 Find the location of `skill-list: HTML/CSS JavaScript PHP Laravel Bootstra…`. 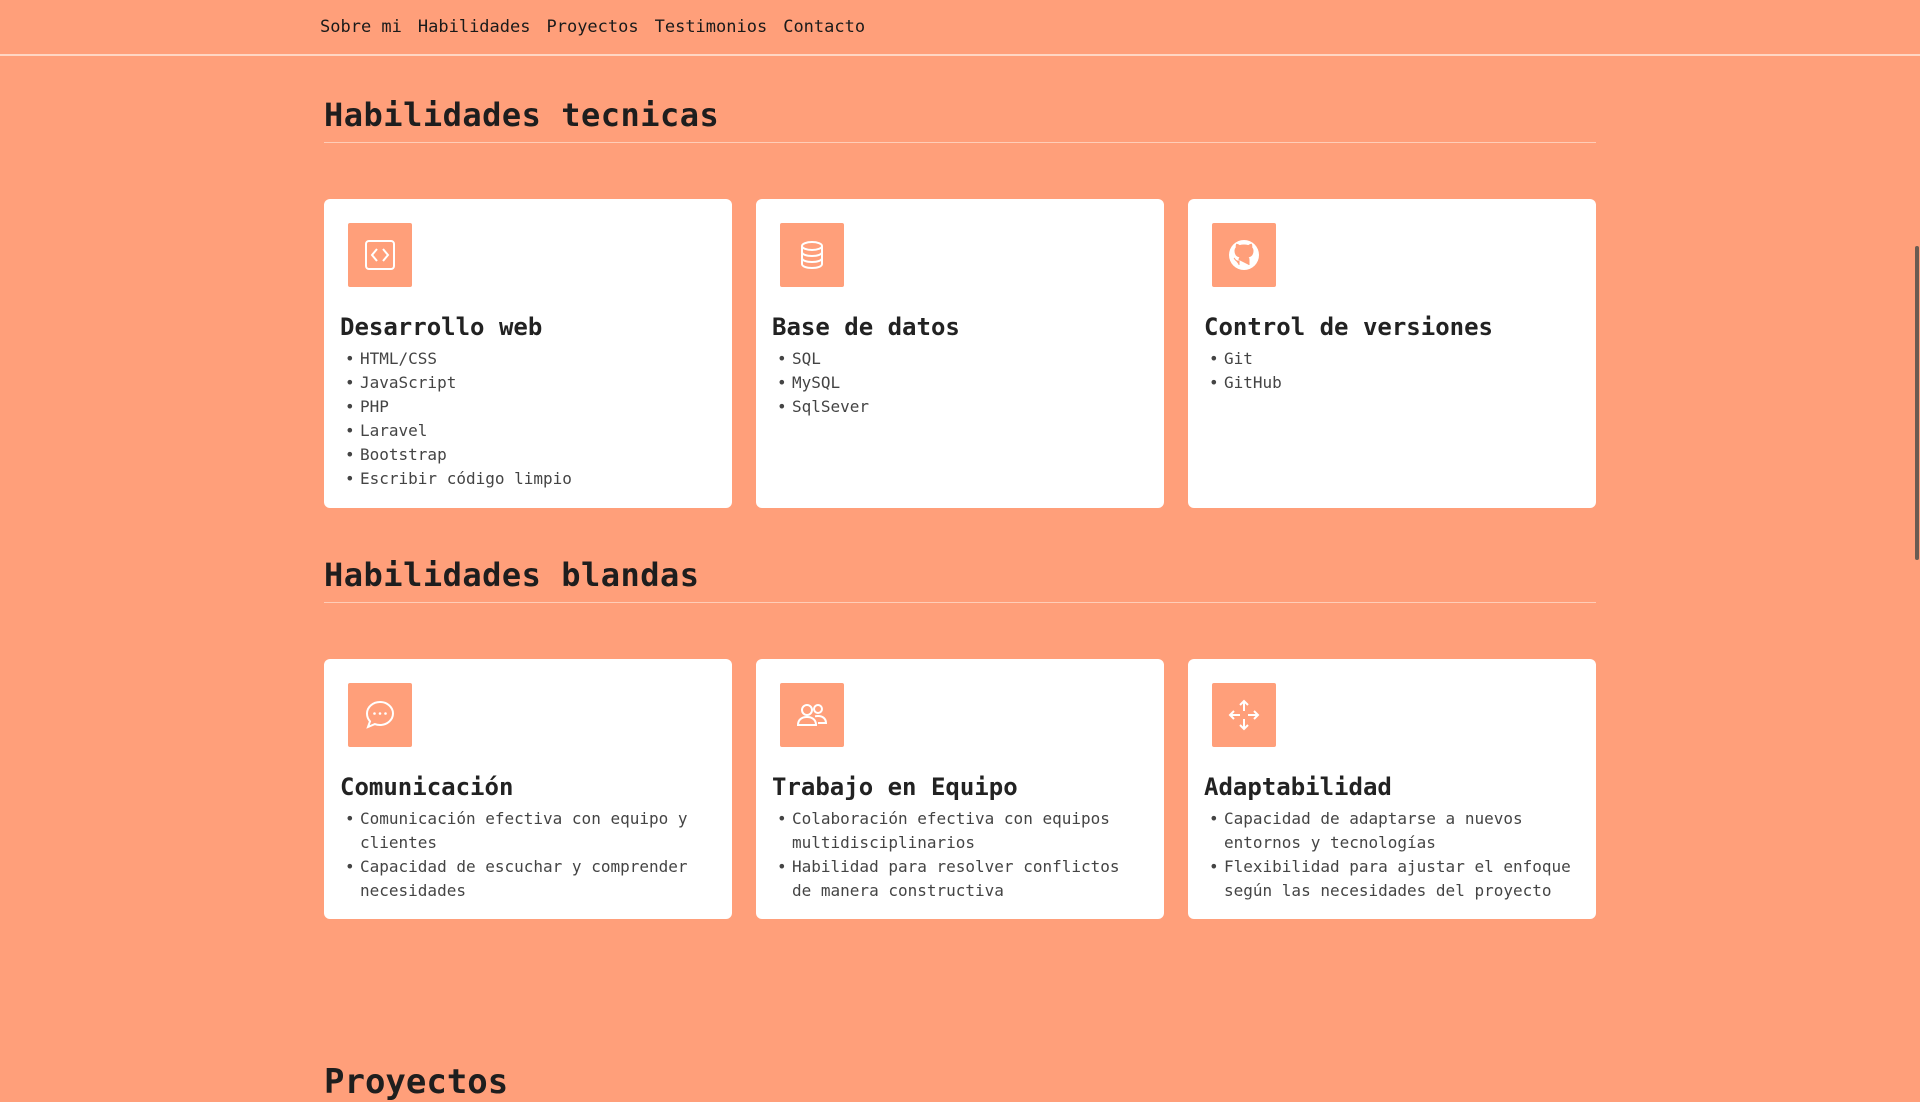

skill-list: HTML/CSS JavaScript PHP Laravel Bootstra… is located at coordinates (528, 419).